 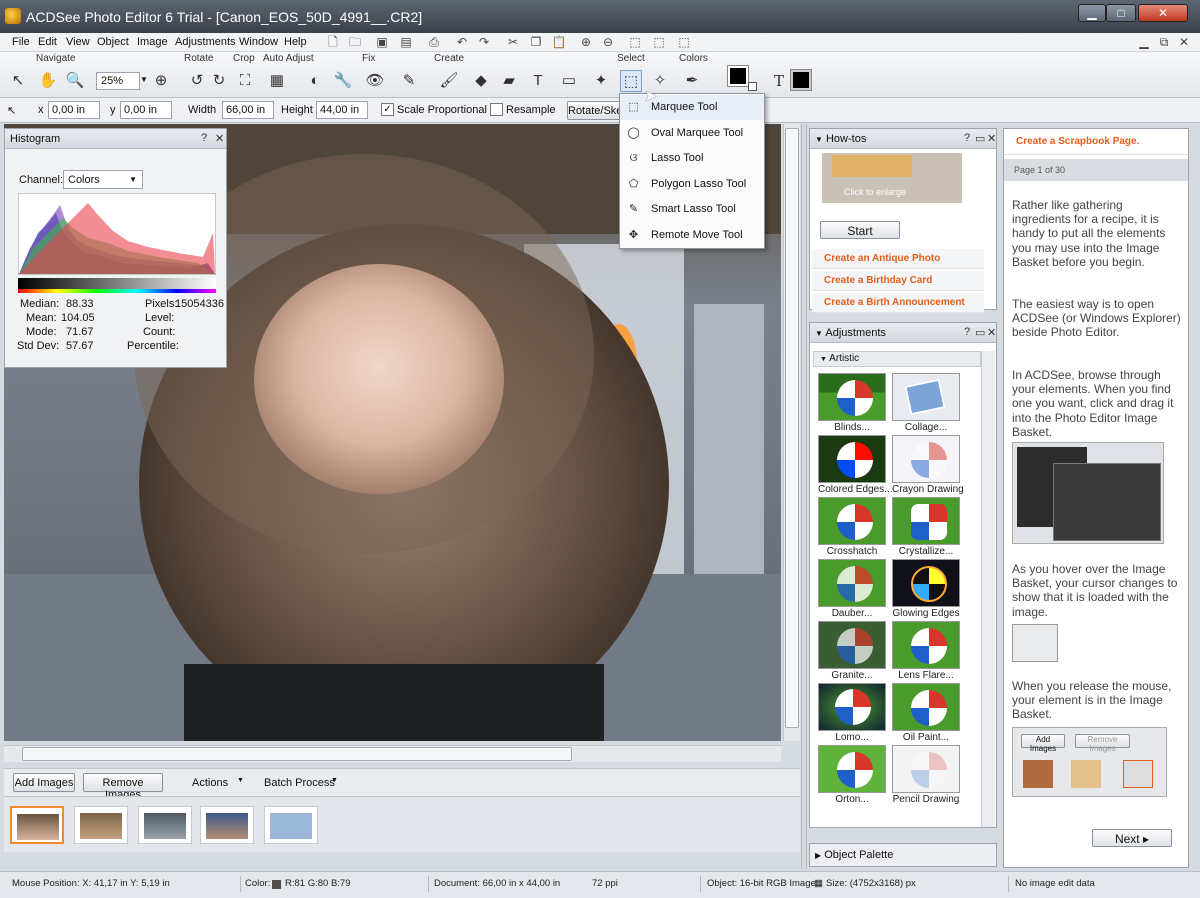 I want to click on copy-icon: ❐, so click(x=536, y=42).